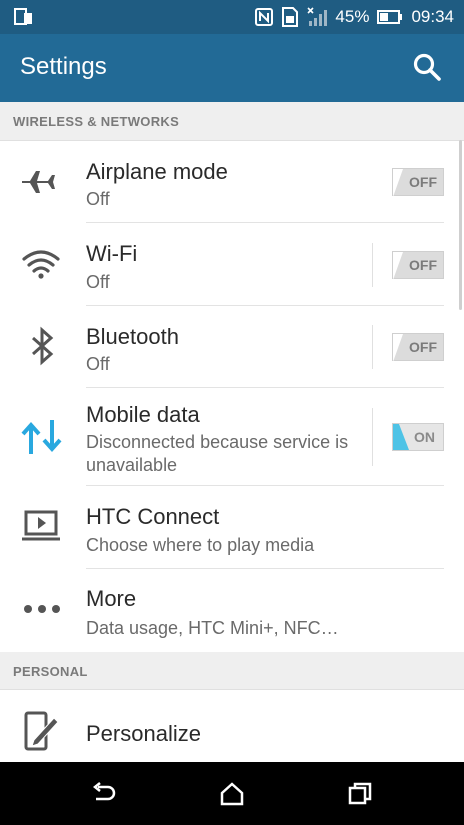 This screenshot has height=825, width=464. I want to click on page-title: Settings, so click(63, 66).